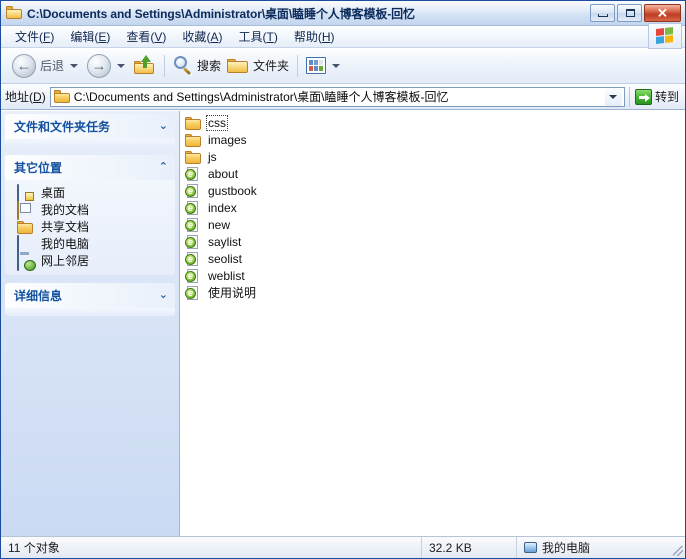  I want to click on address-label-text: 地址, so click(17, 97).